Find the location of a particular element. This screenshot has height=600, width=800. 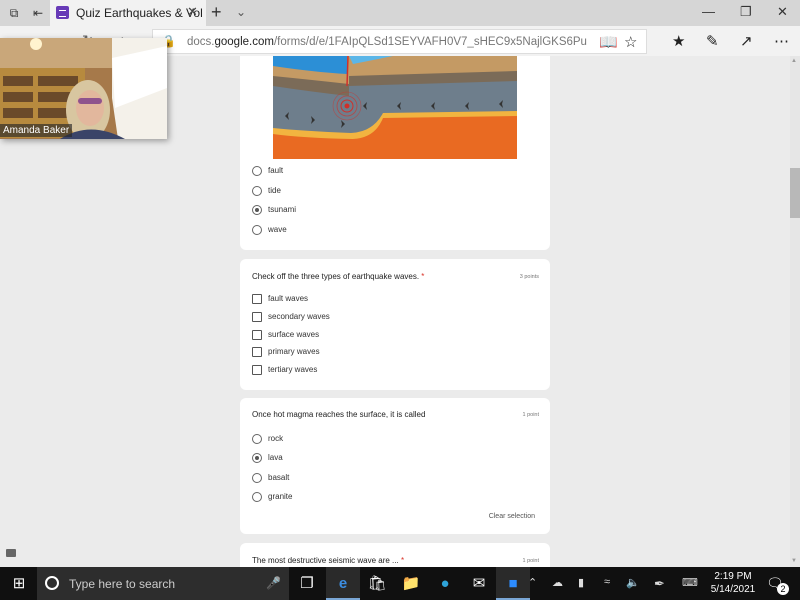

feedback-icon is located at coordinates (11, 553).